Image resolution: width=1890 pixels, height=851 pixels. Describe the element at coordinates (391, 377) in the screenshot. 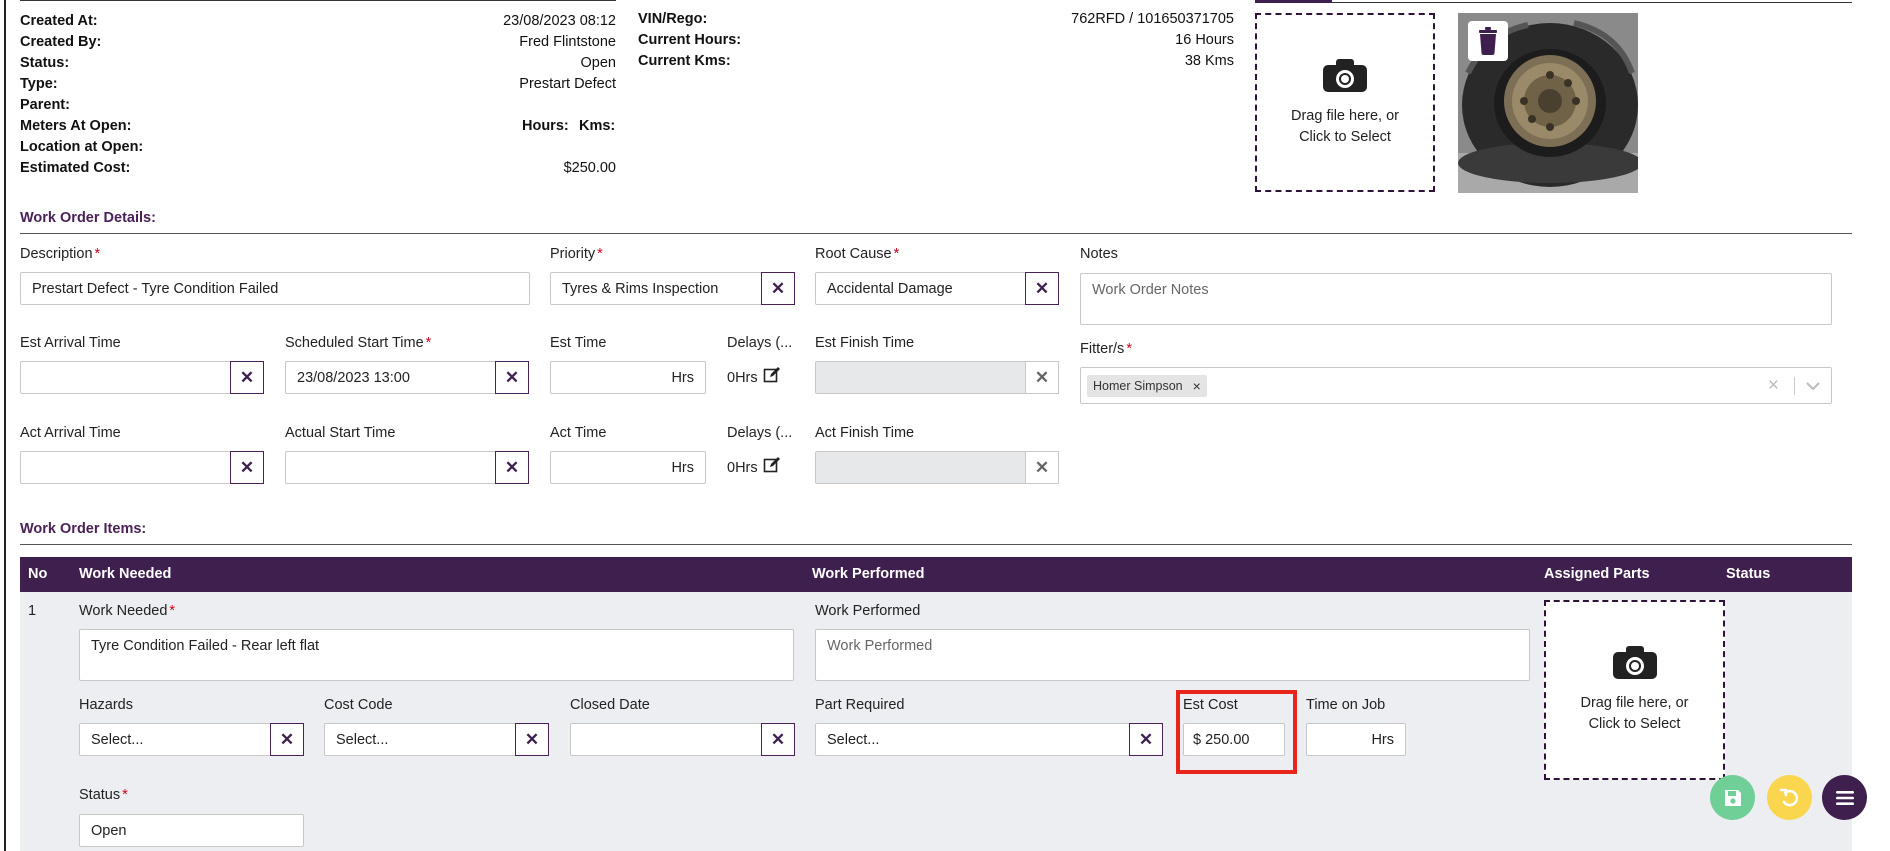

I see `scheduled-start-input: 23/08/2023 13:00` at that location.